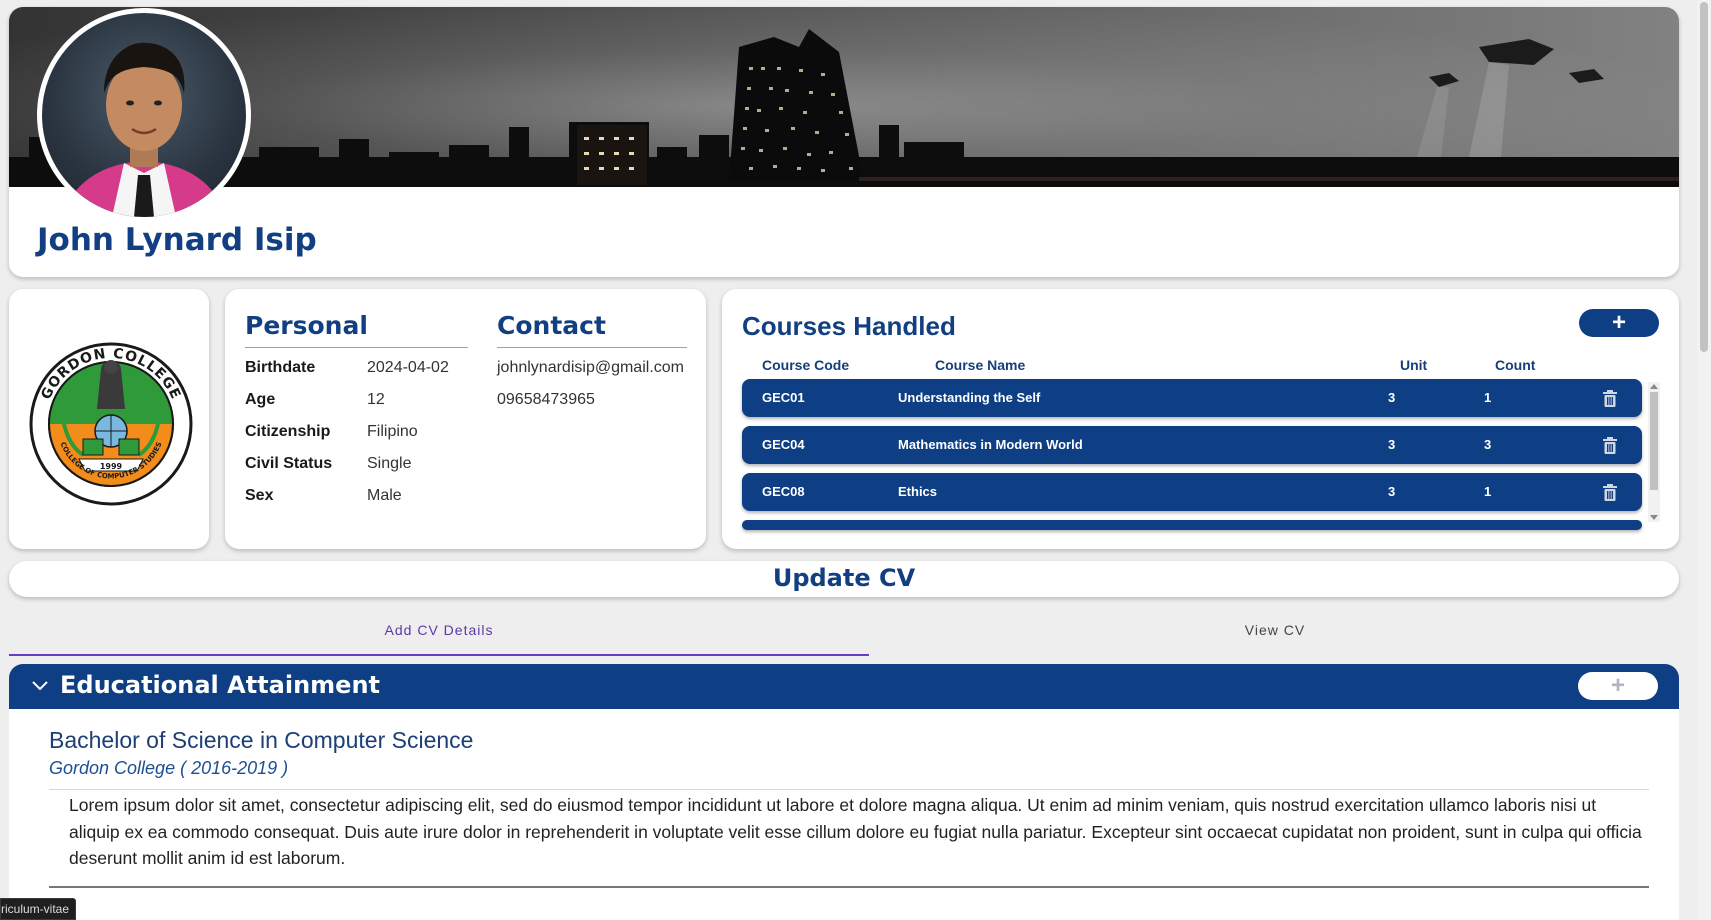  Describe the element at coordinates (260, 399) in the screenshot. I see `age-label: Age` at that location.